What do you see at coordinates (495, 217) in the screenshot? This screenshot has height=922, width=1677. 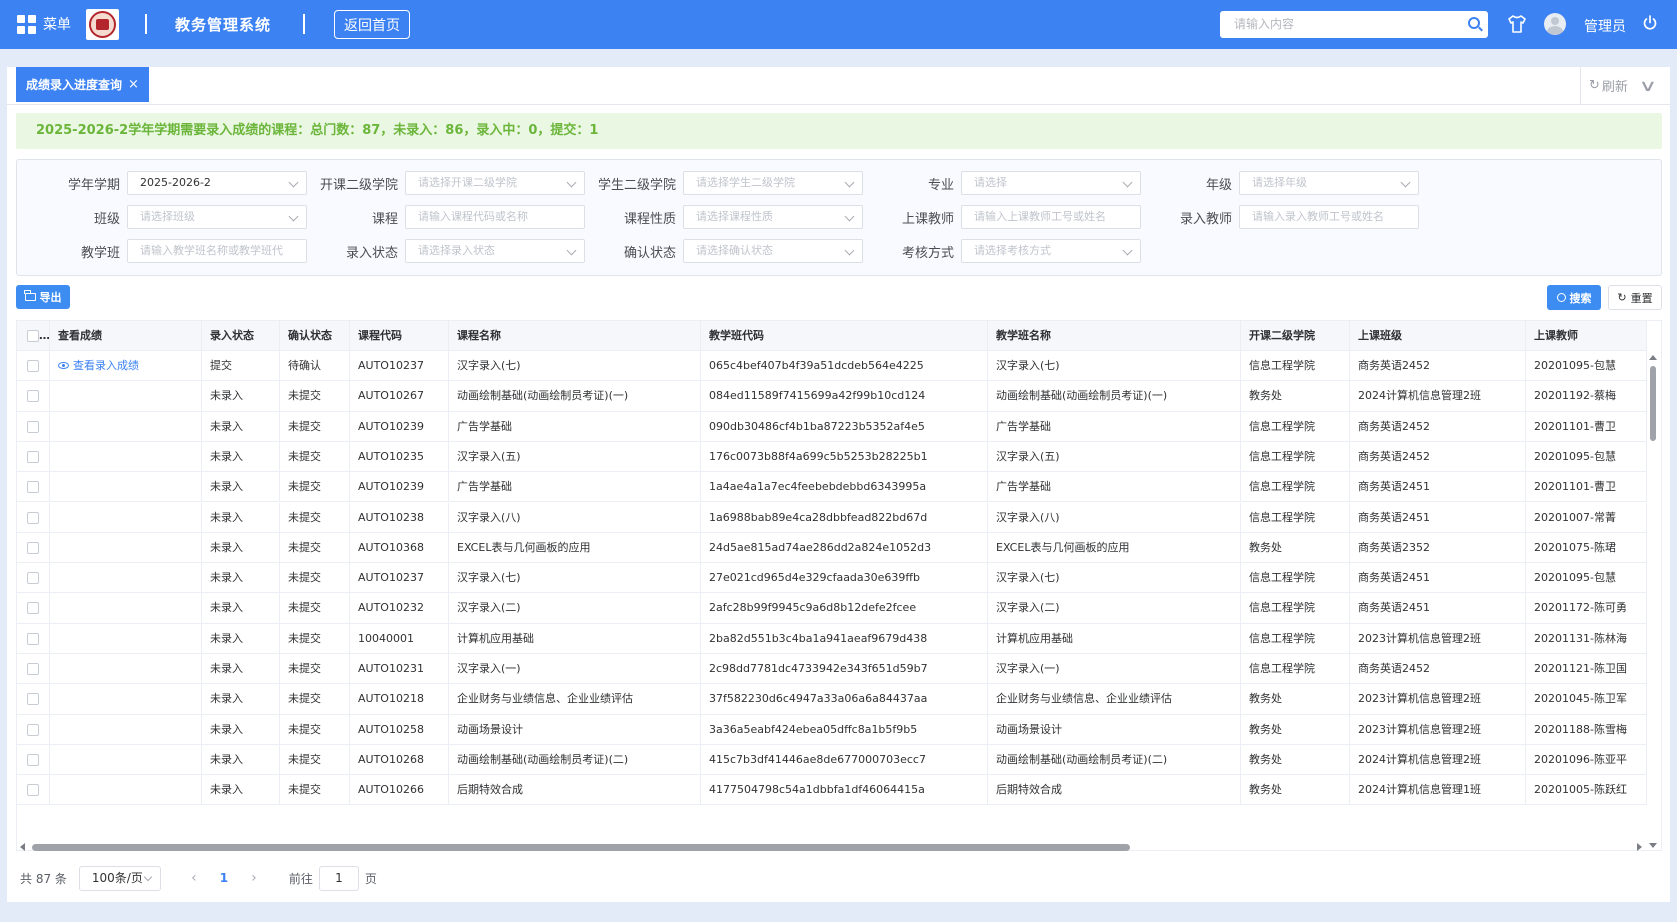 I see `course-input: 请输入课程代码或名称` at bounding box center [495, 217].